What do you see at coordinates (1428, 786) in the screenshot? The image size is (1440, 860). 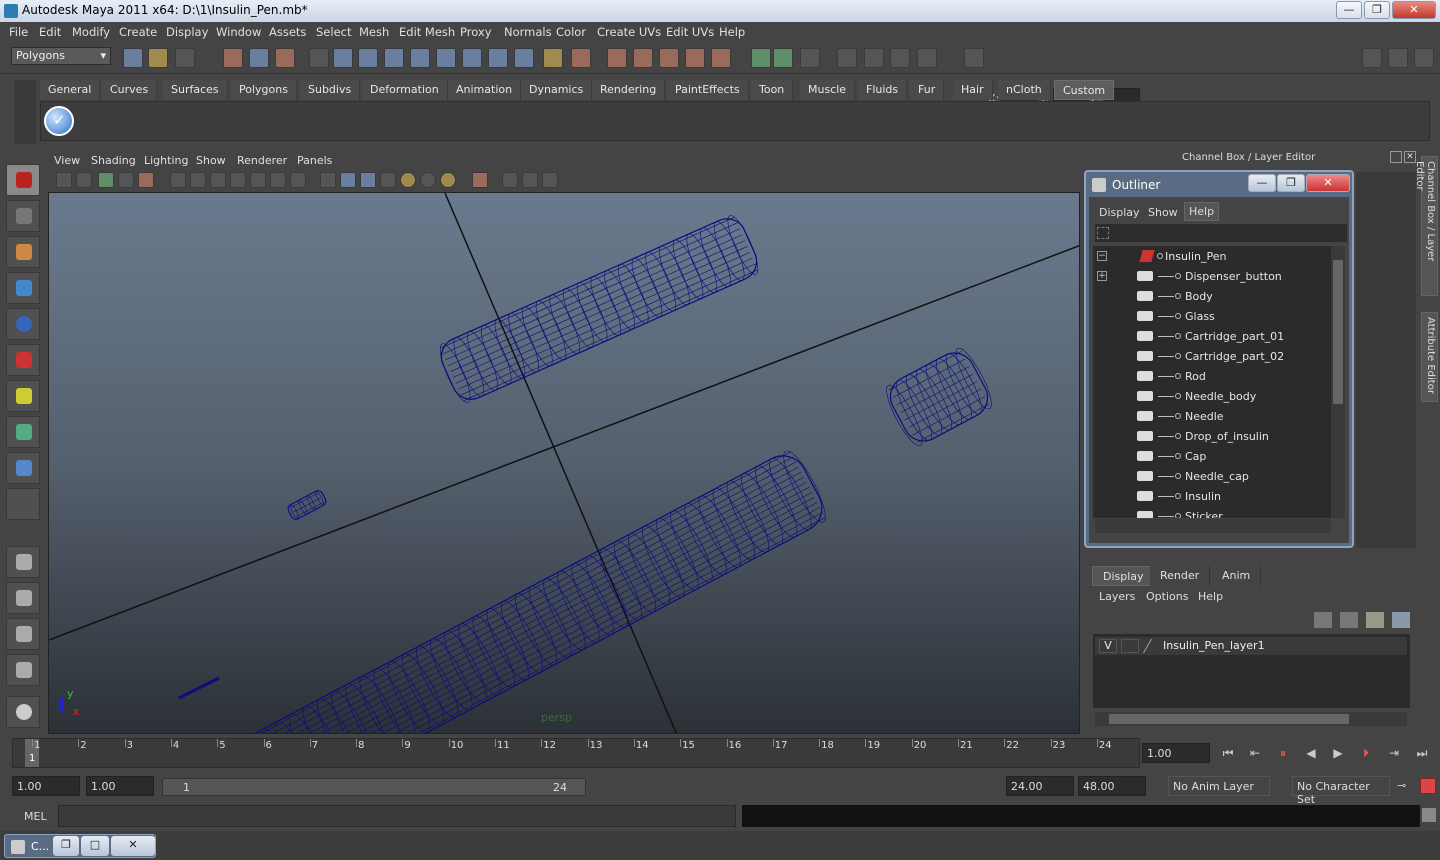 I see `animation-preferences-icon` at bounding box center [1428, 786].